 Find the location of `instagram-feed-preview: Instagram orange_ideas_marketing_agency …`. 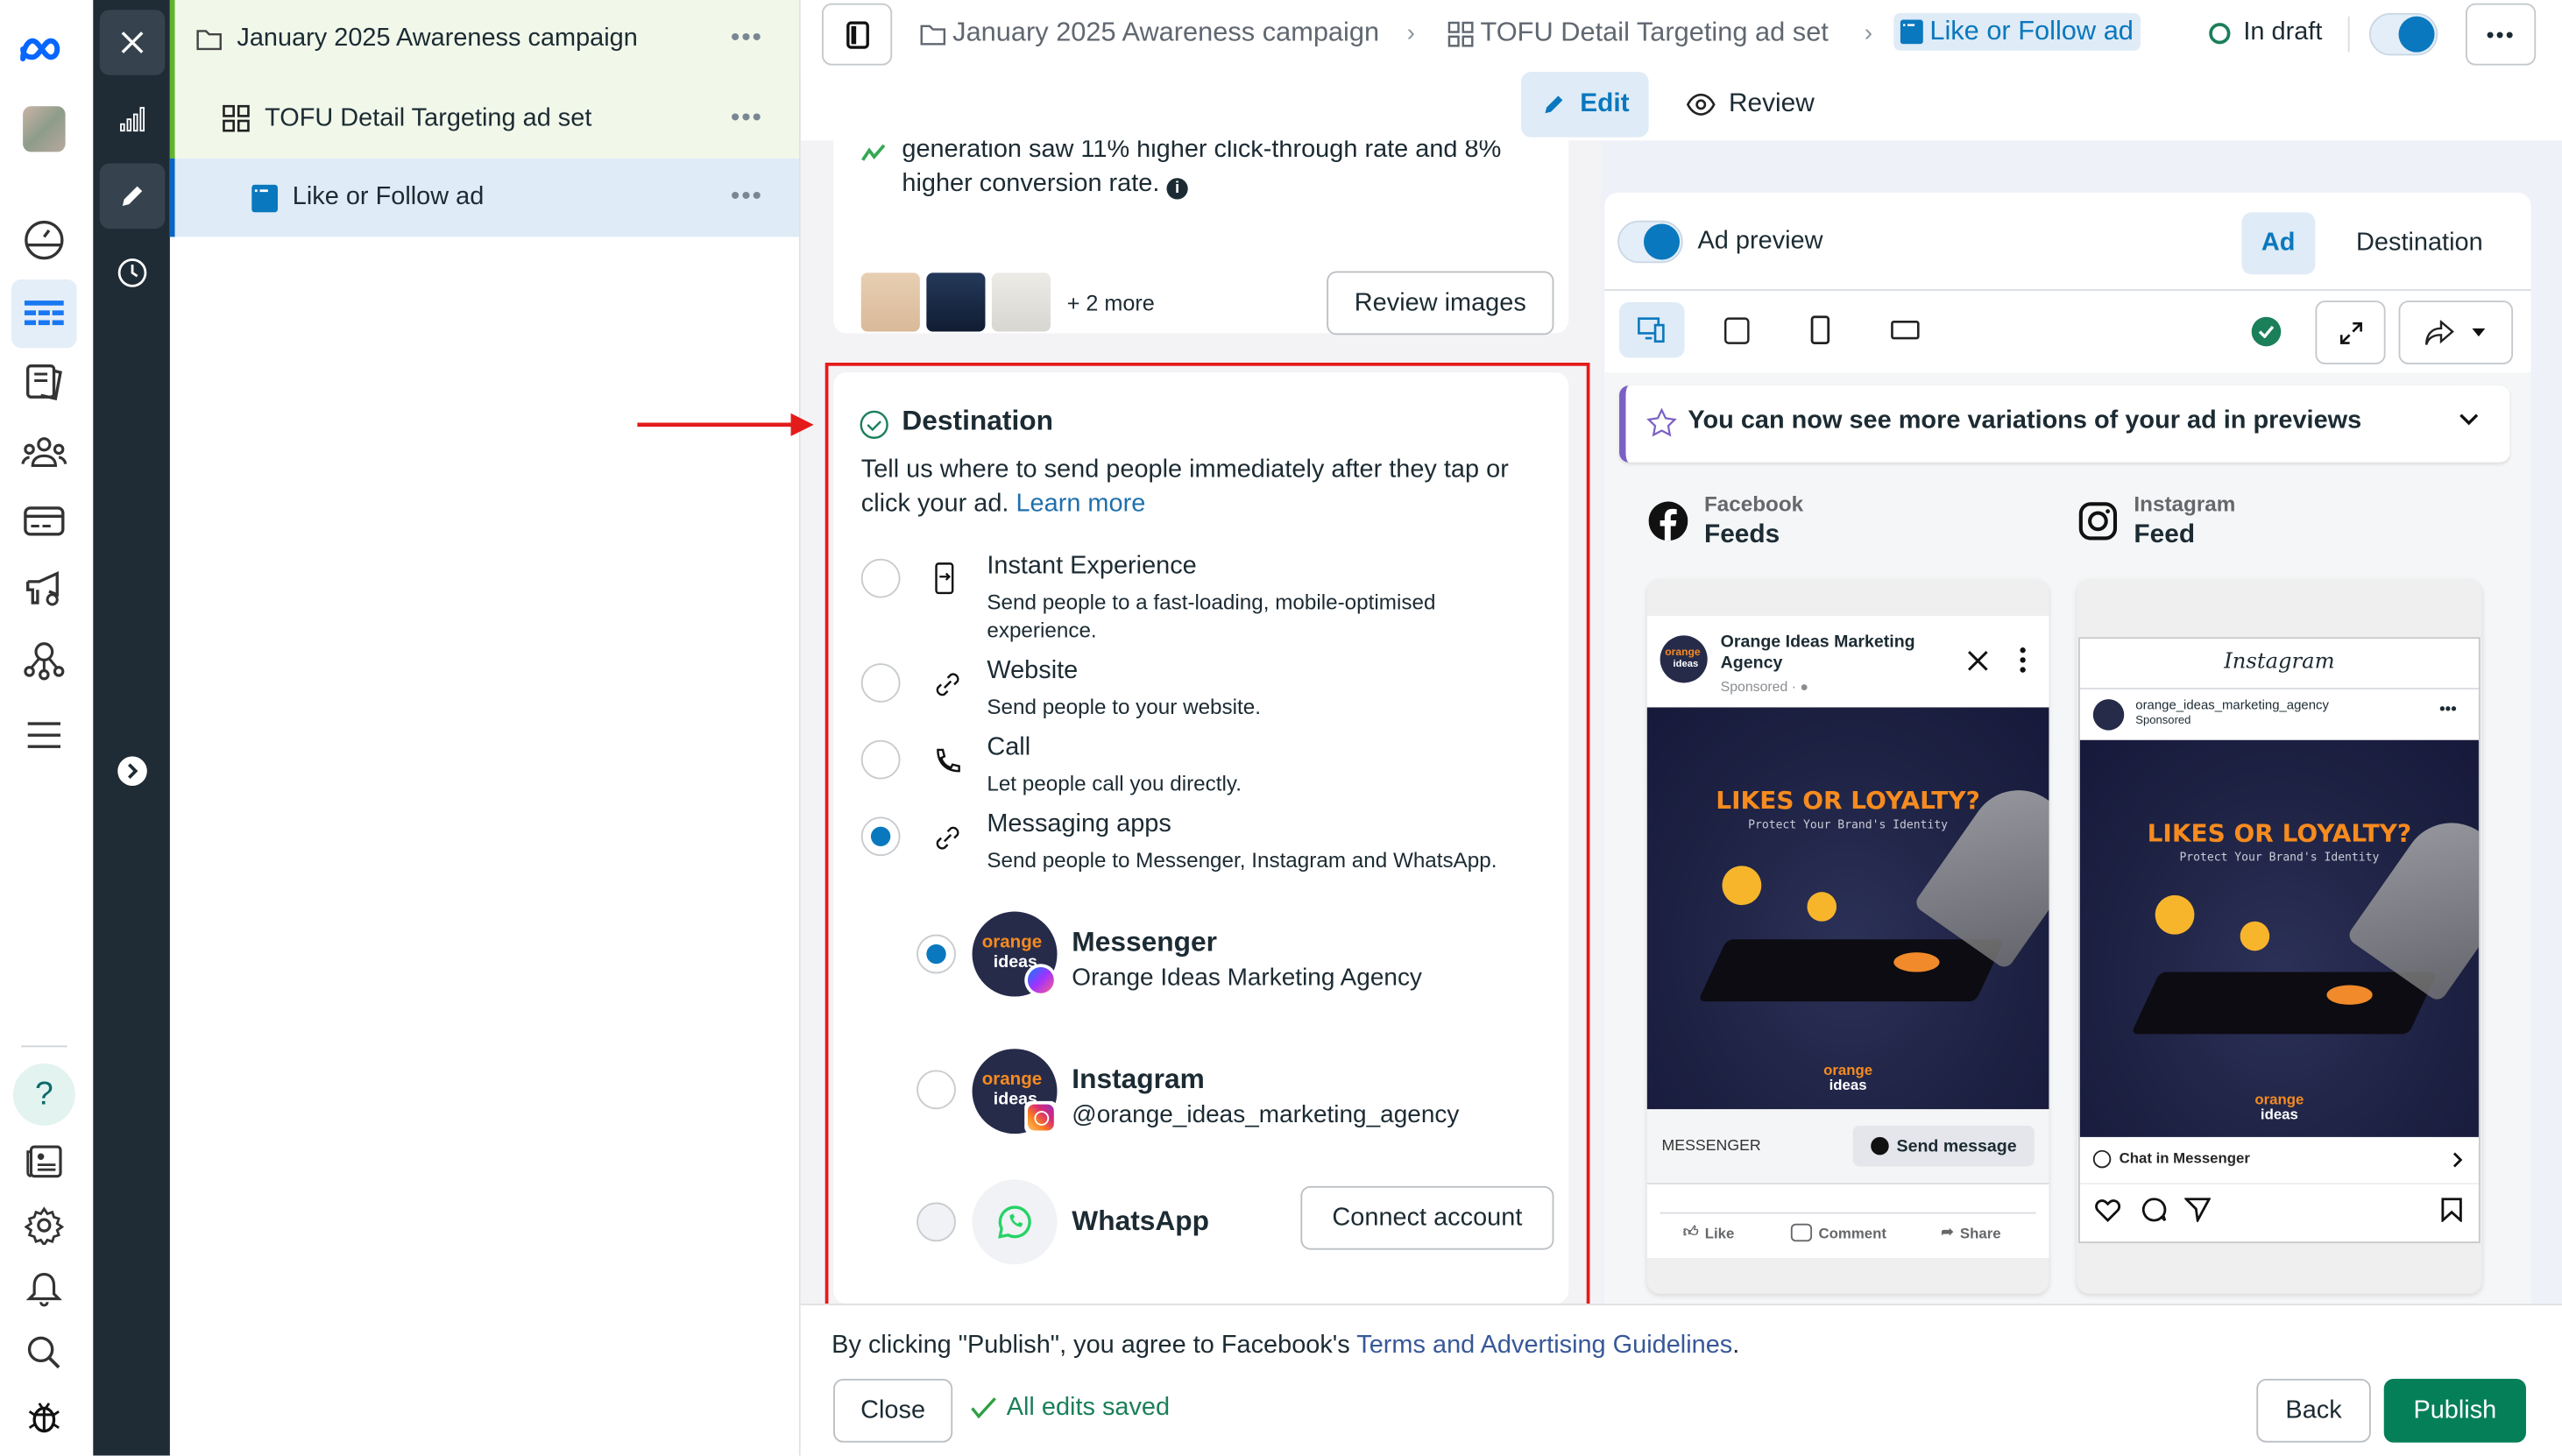

instagram-feed-preview: Instagram orange_ideas_marketing_agency … is located at coordinates (2279, 937).